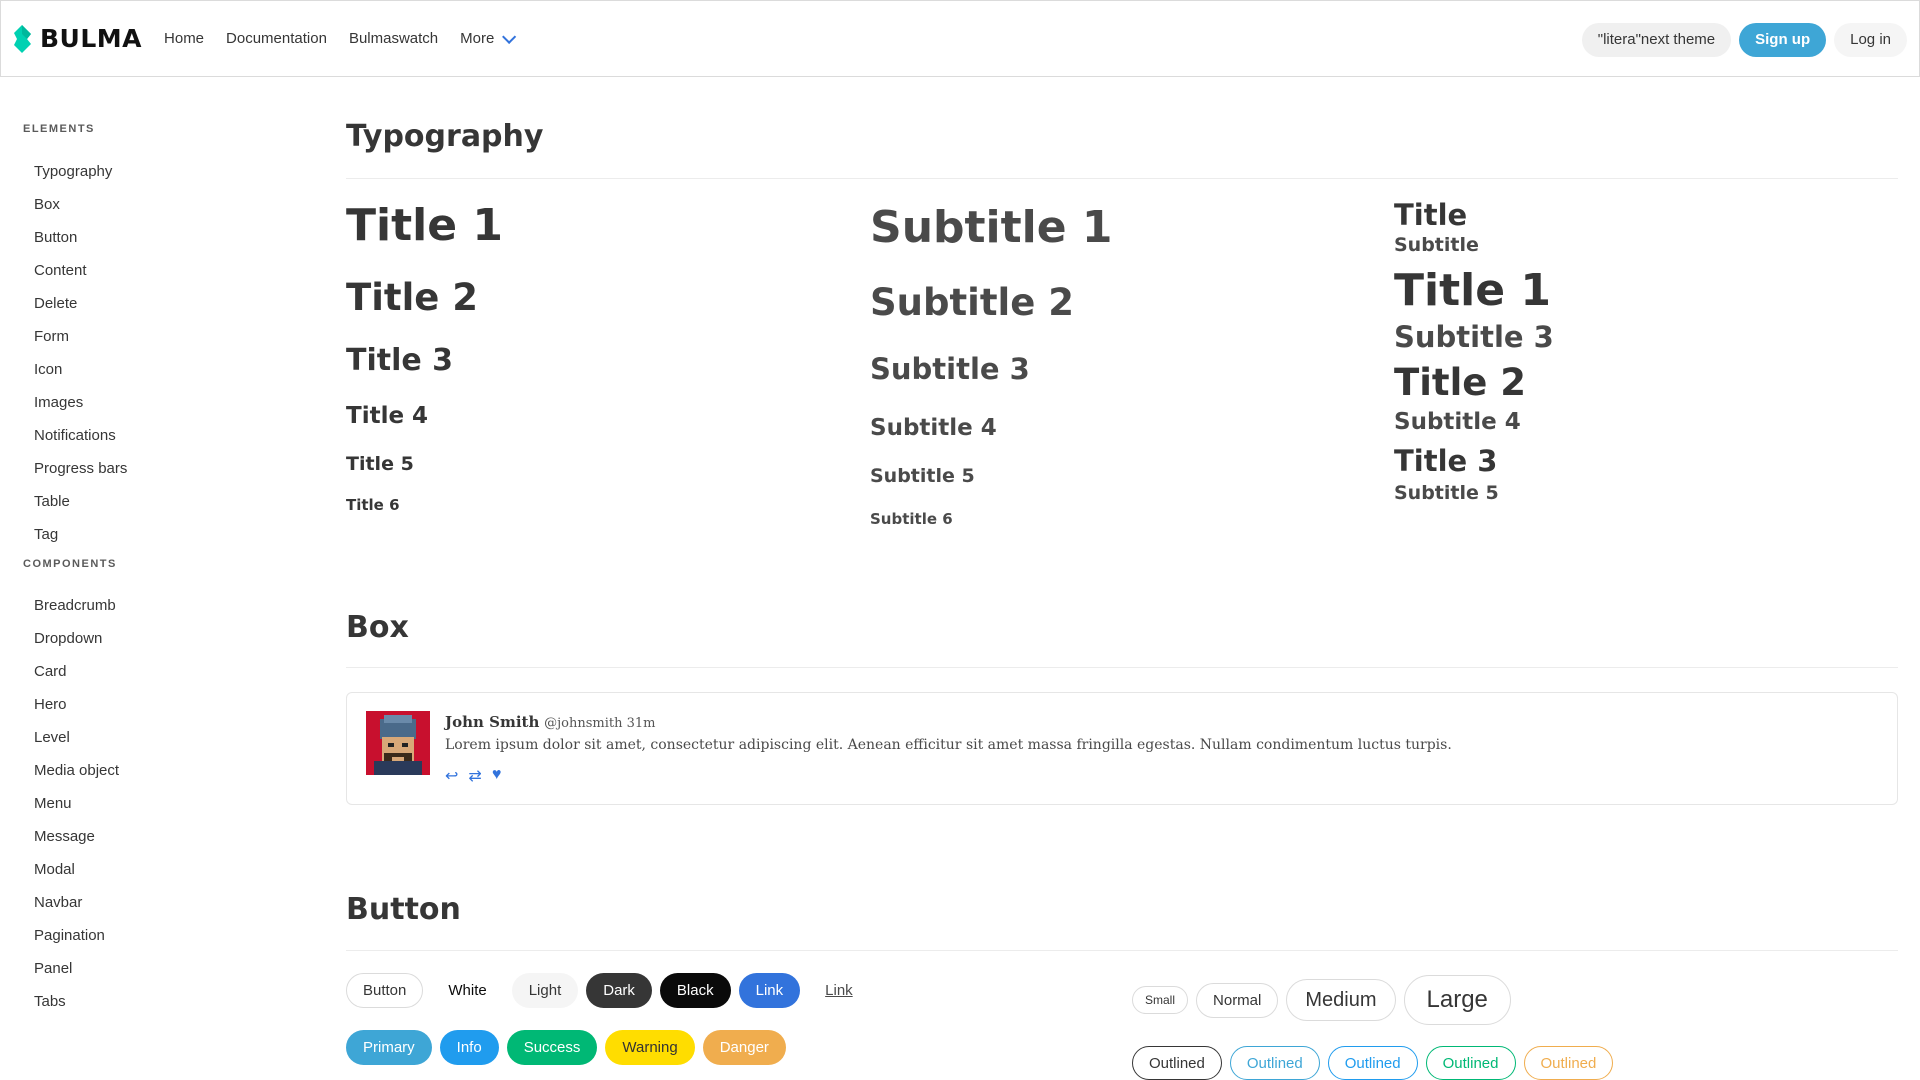 The width and height of the screenshot is (1920, 1080). What do you see at coordinates (509, 36) in the screenshot?
I see `chevron-down-icon` at bounding box center [509, 36].